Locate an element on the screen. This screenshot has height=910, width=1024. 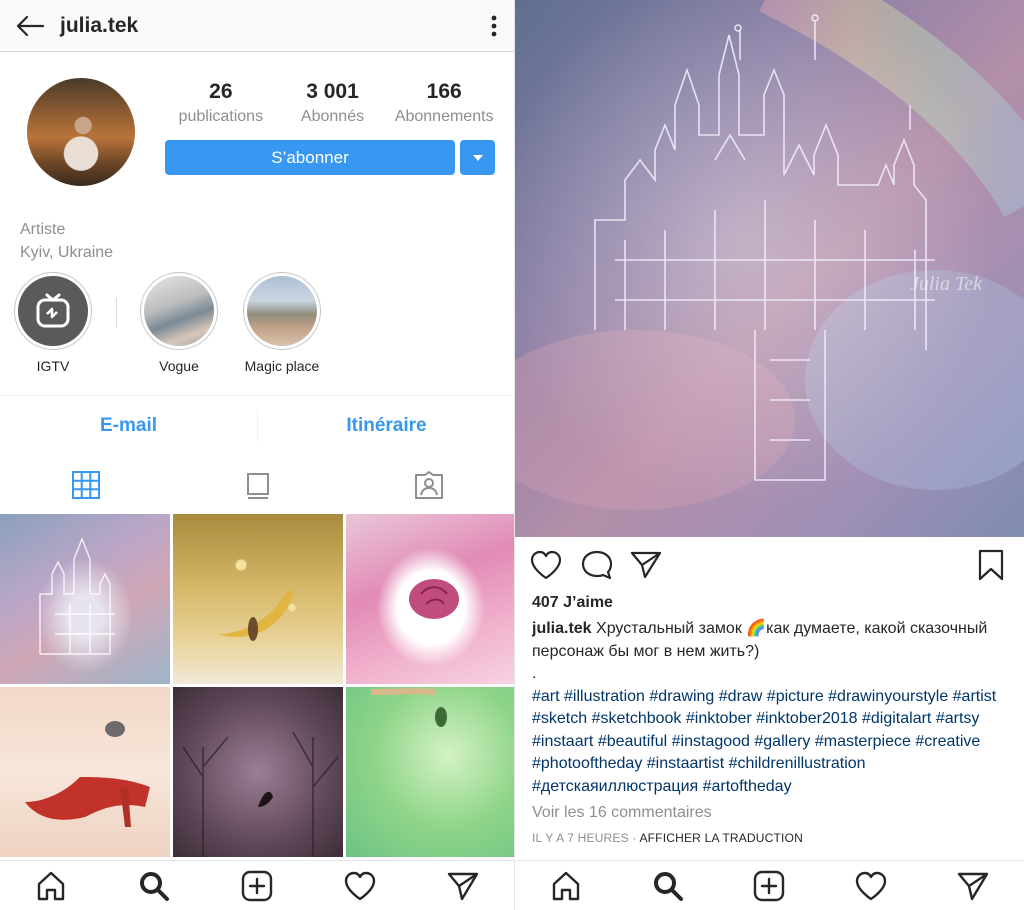
back-button is located at coordinates (30, 26).